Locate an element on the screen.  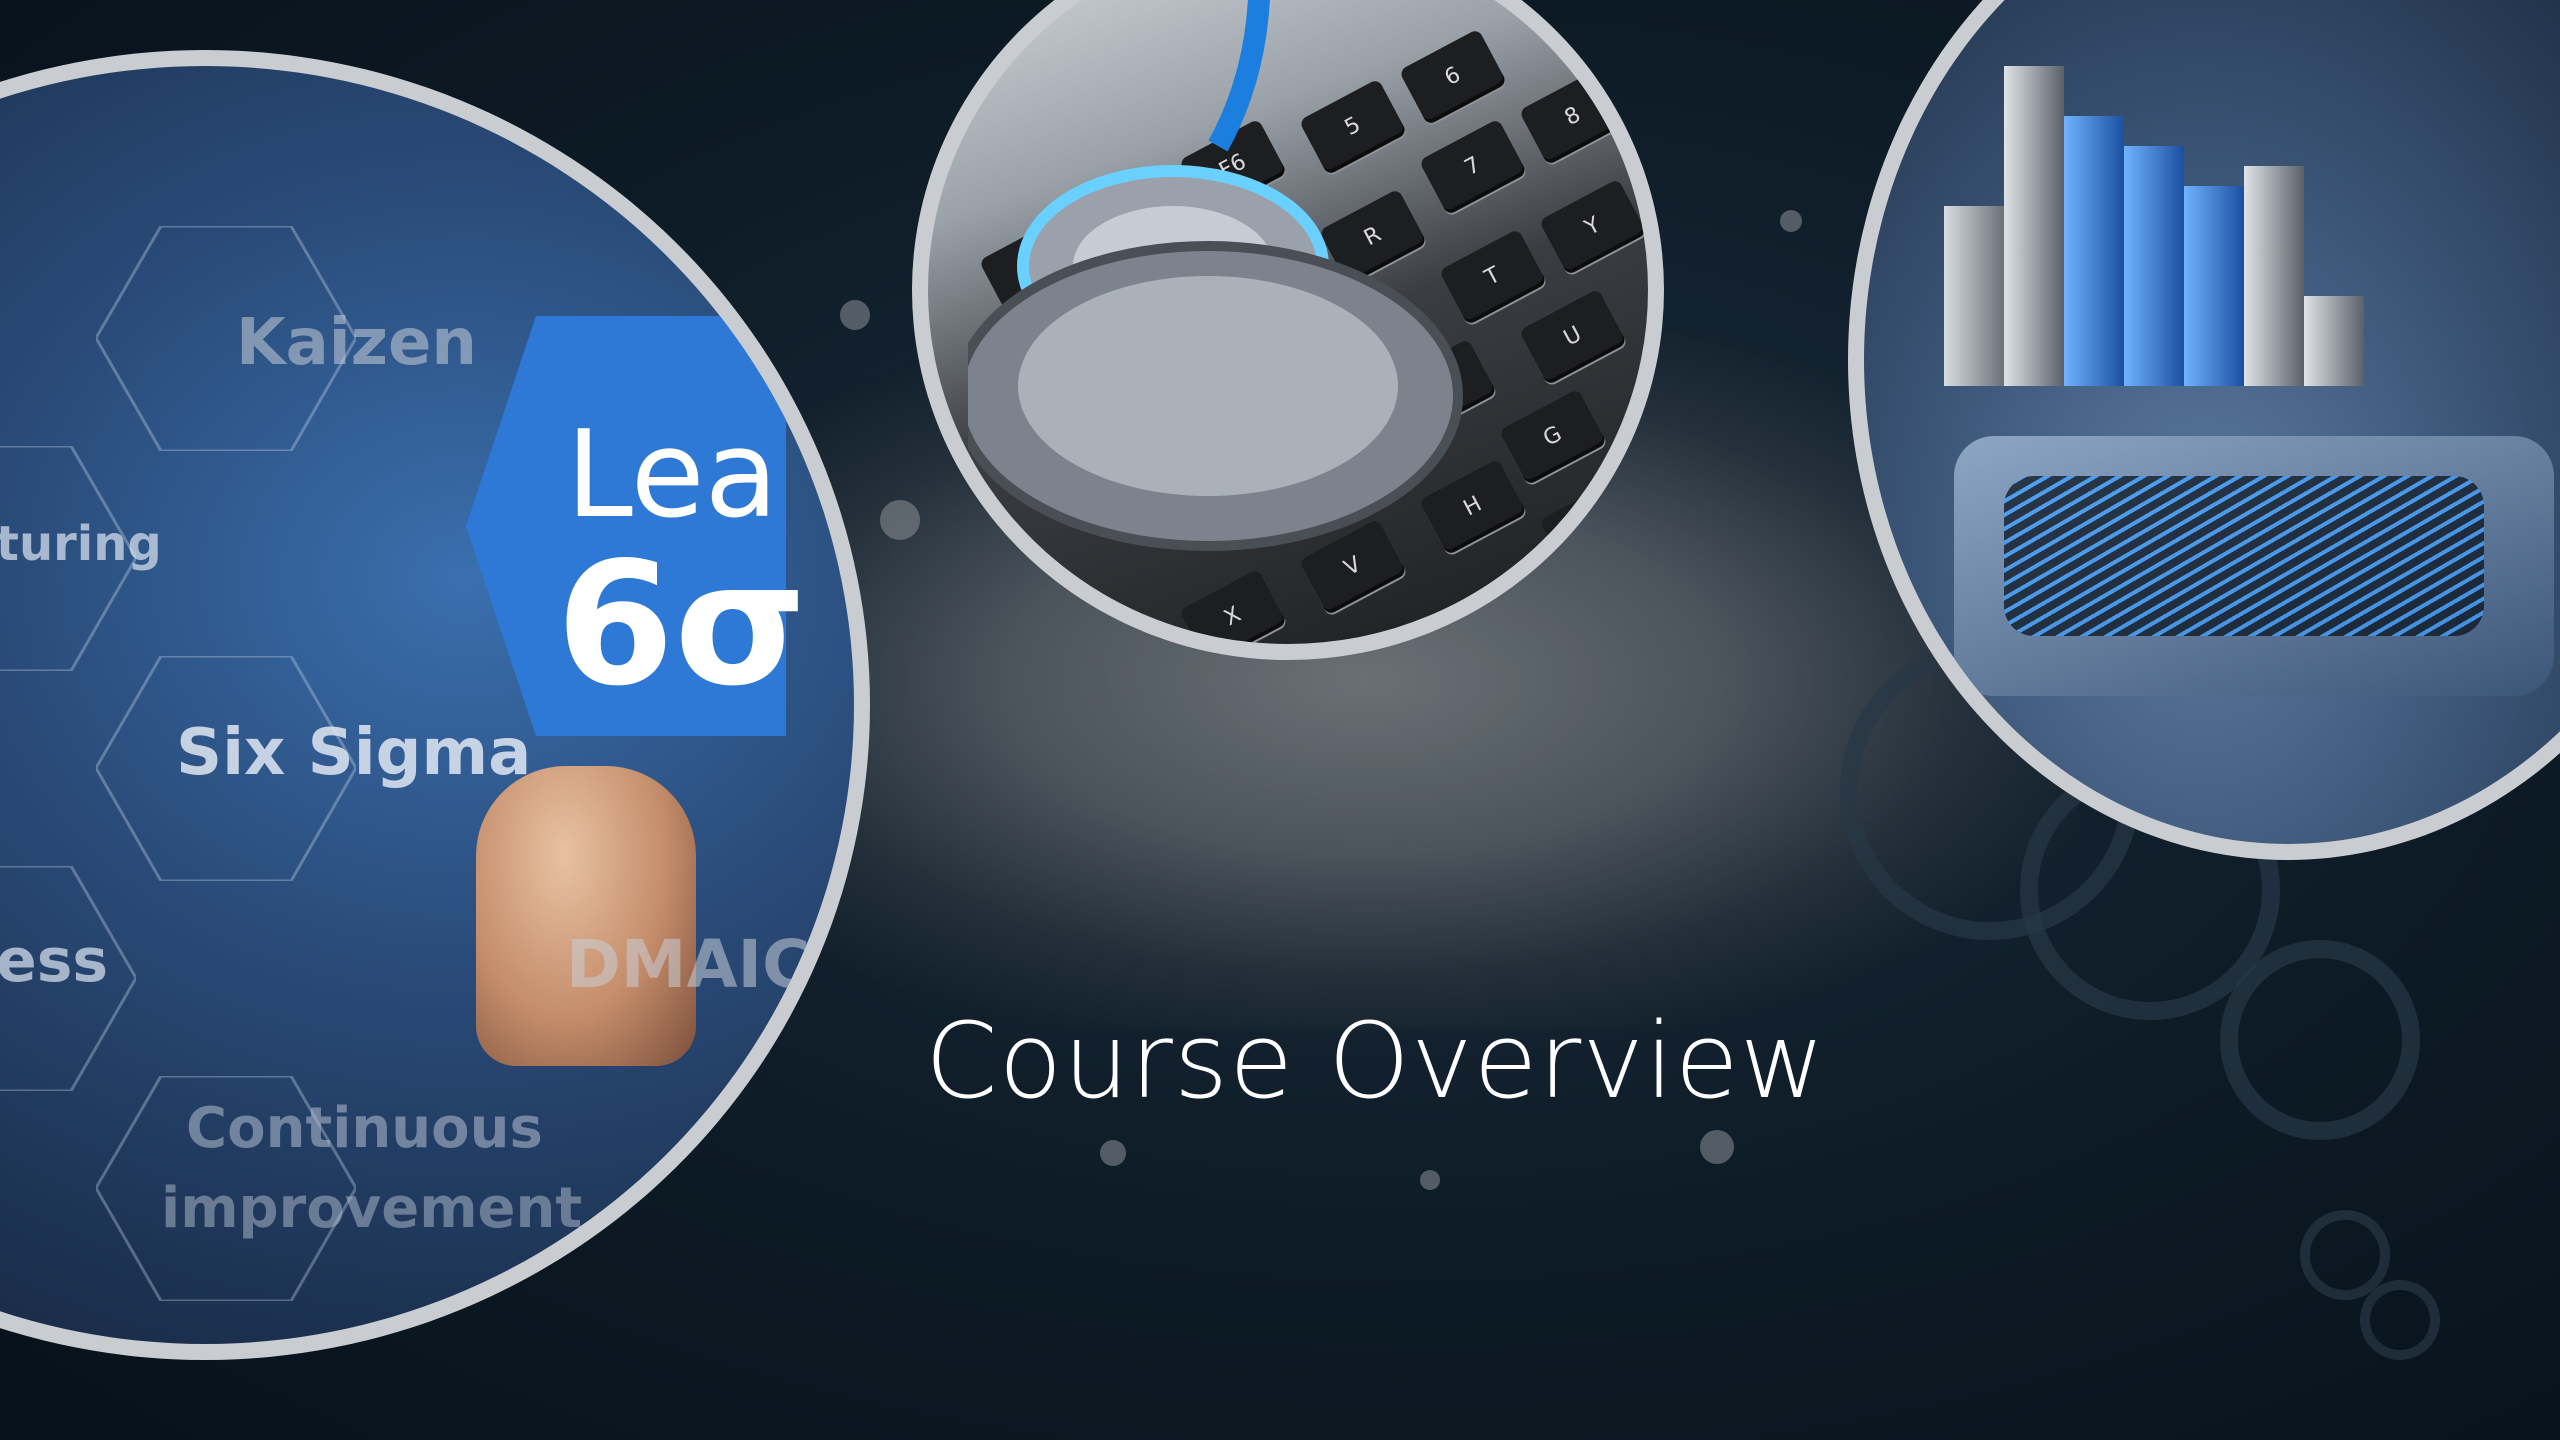
bar-chart-graphic is located at coordinates (2169, 201).